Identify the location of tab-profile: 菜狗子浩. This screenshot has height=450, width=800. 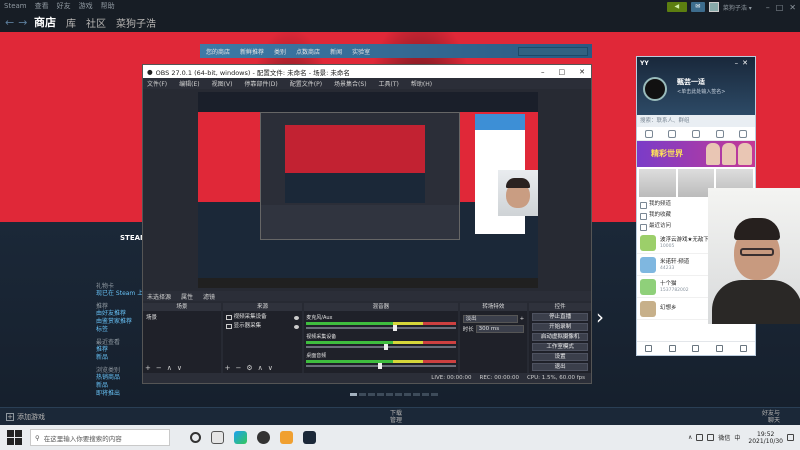
(136, 22).